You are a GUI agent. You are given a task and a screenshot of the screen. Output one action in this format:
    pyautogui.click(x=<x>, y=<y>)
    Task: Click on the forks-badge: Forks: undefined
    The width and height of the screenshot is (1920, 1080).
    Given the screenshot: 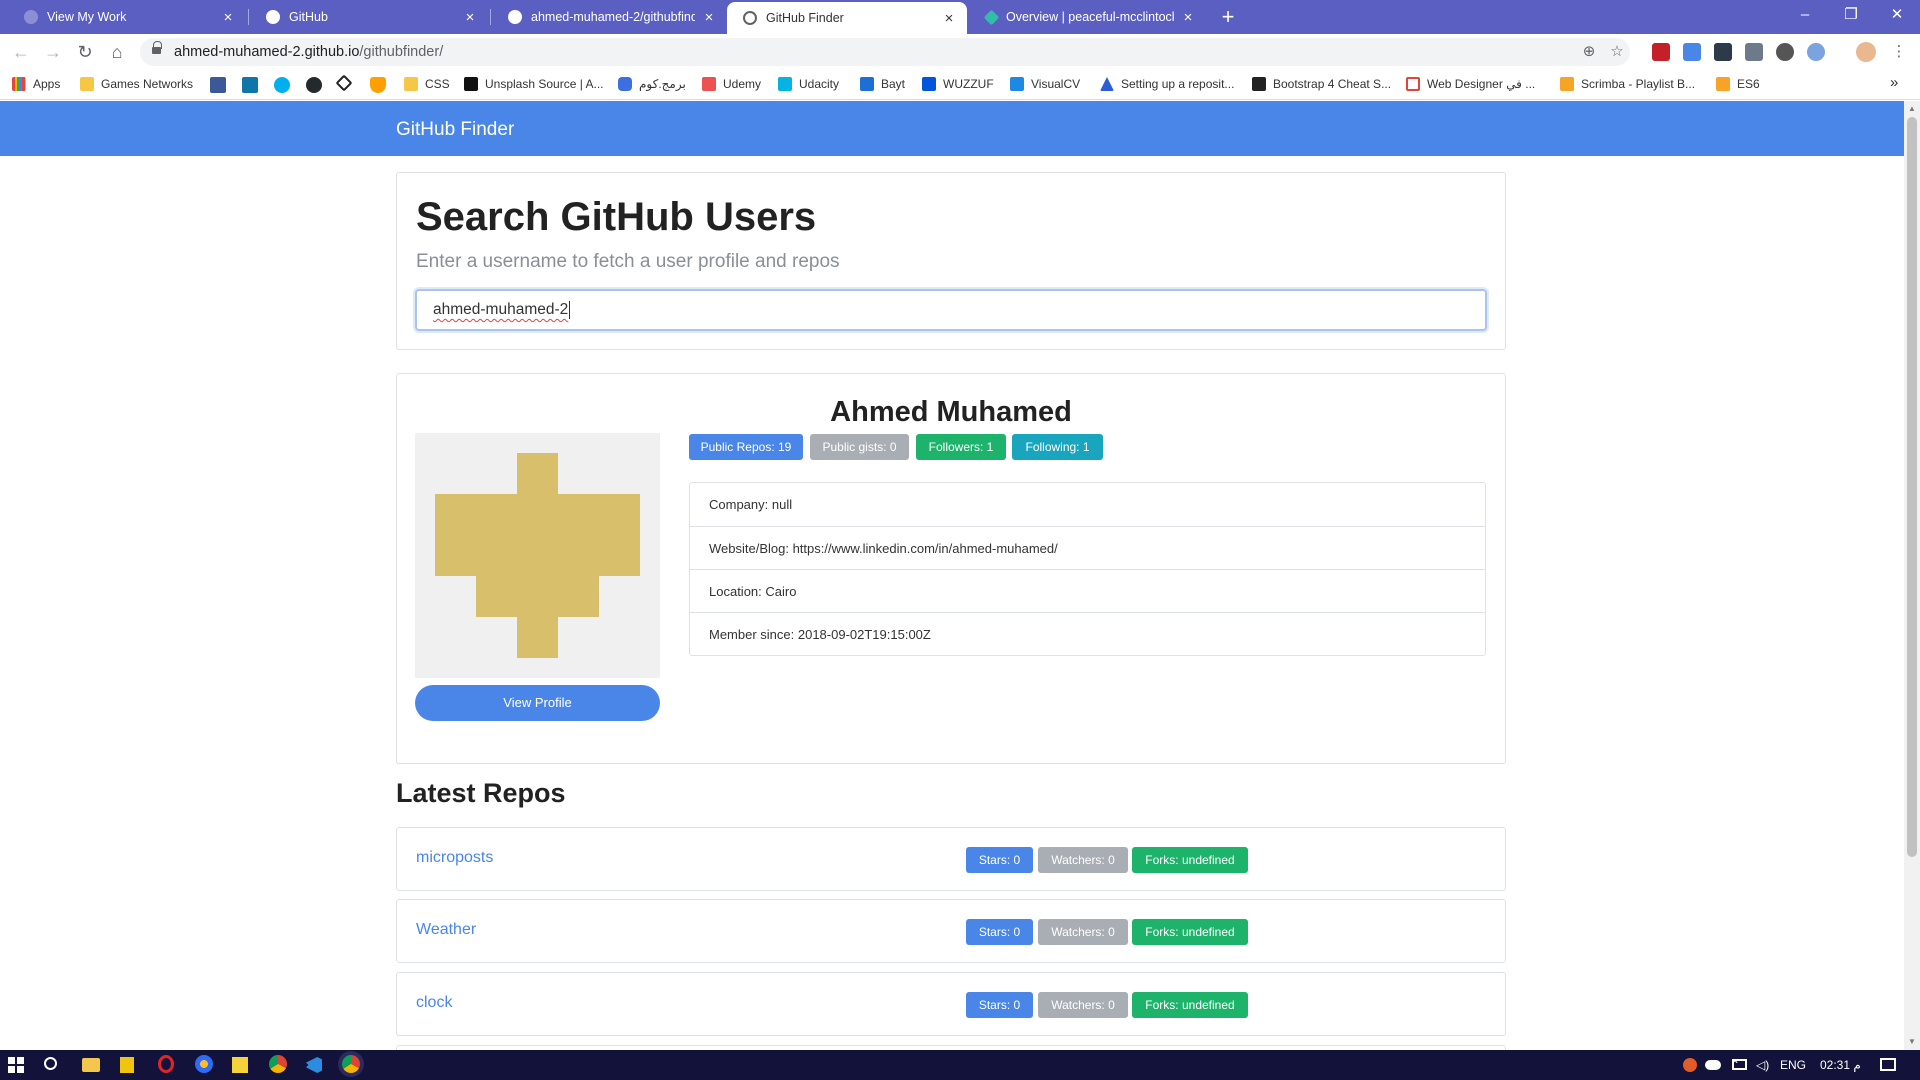 What is the action you would take?
    pyautogui.click(x=1190, y=932)
    